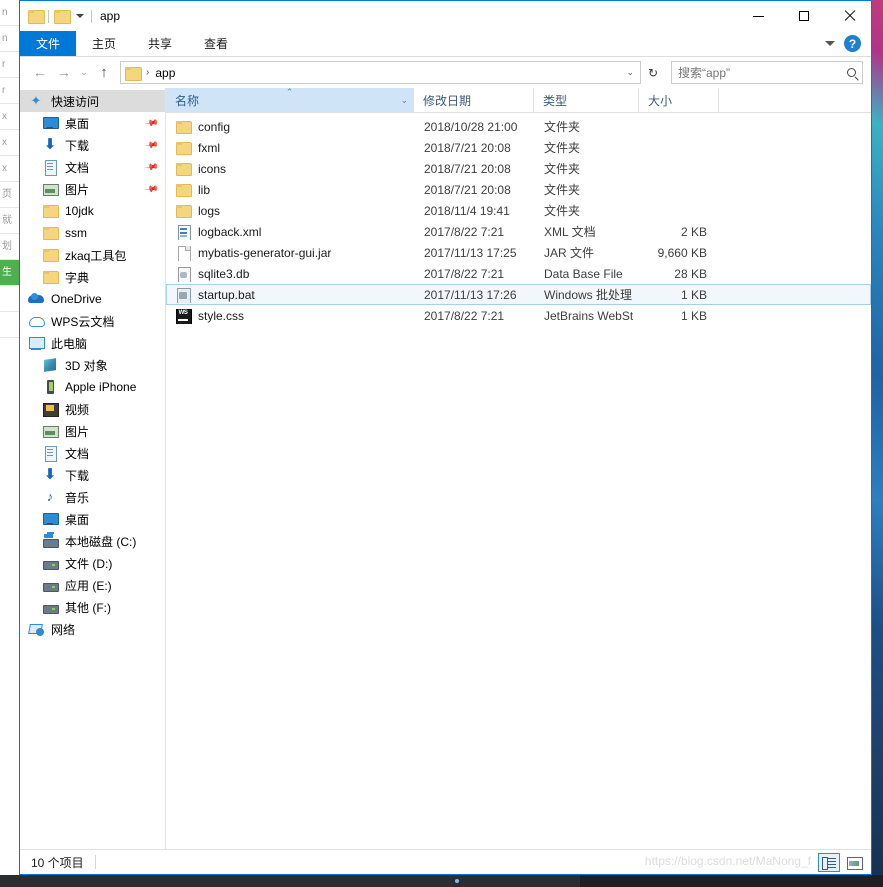  Describe the element at coordinates (92, 101) in the screenshot. I see `sidebar-item-0: ✦ 快速访问` at that location.